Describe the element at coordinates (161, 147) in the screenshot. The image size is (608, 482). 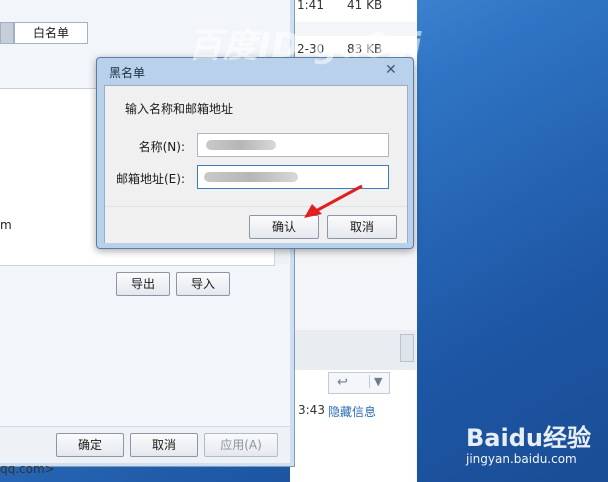
I see `name-label: 名称(N):` at that location.